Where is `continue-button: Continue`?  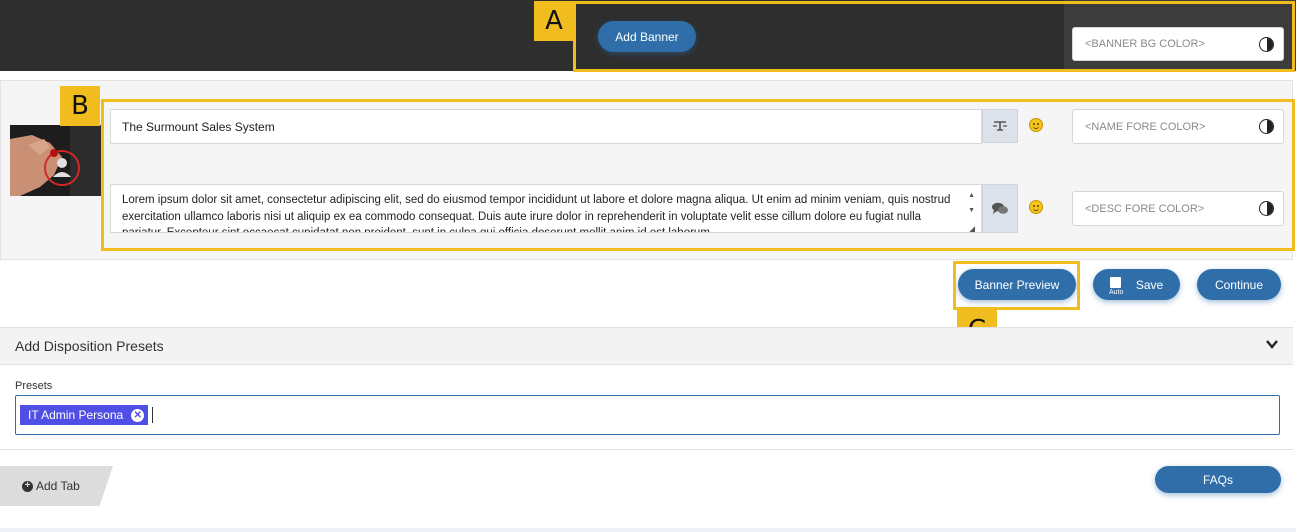
continue-button: Continue is located at coordinates (1239, 284).